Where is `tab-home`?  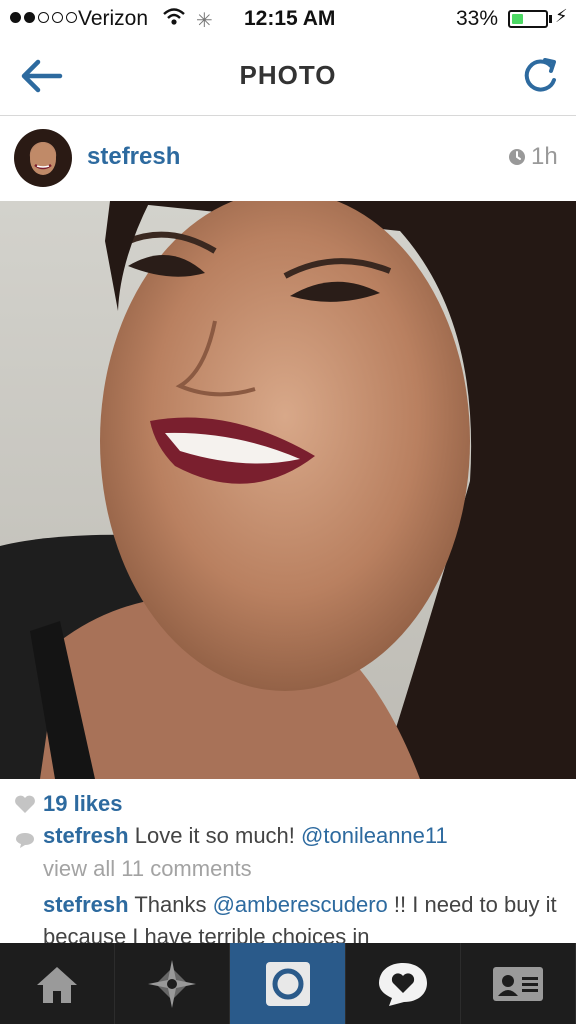 tab-home is located at coordinates (58, 983).